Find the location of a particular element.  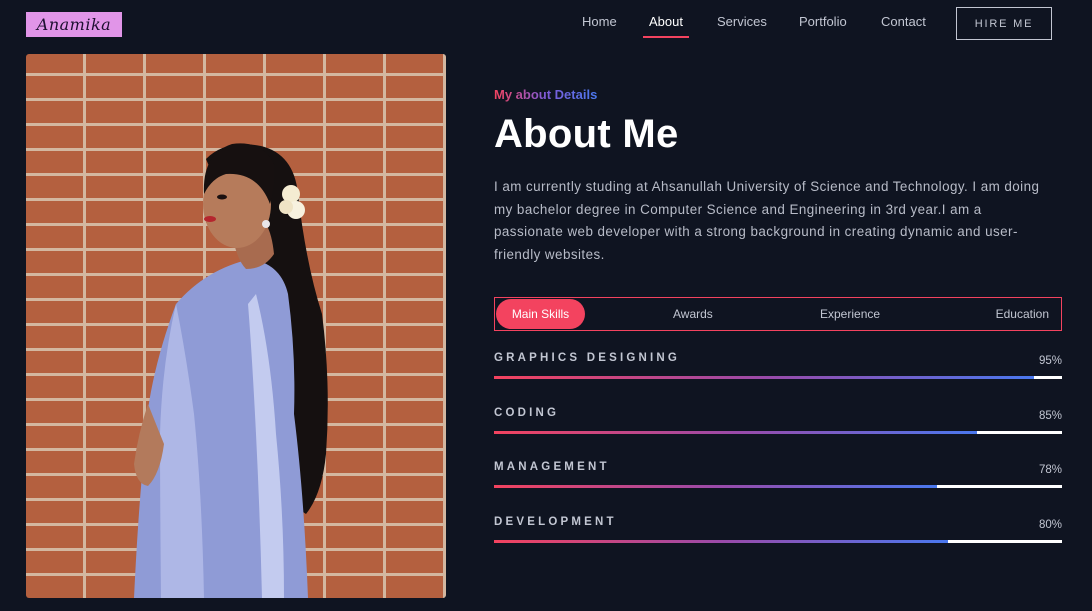

nav-services-label: Services is located at coordinates (742, 21).